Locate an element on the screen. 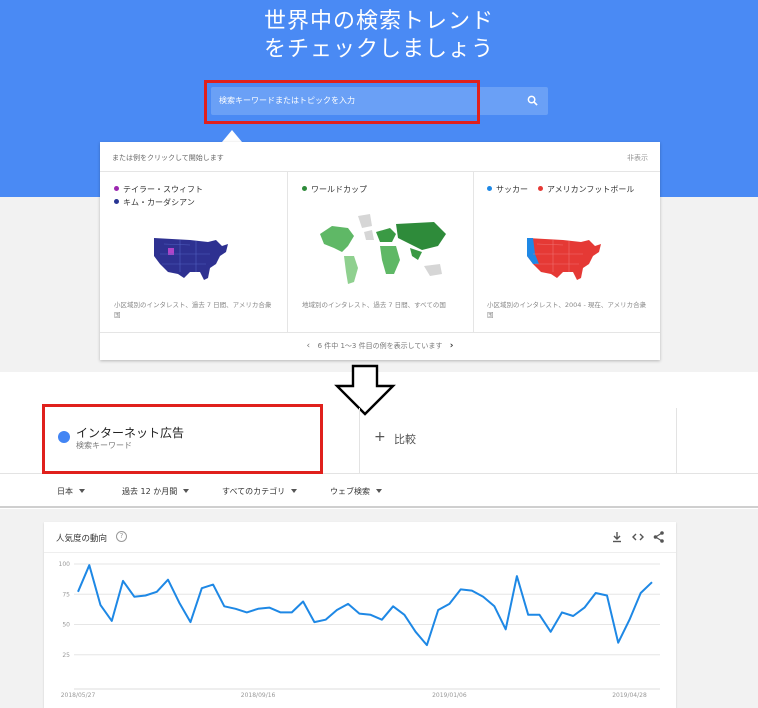  period-value: 過去 12 か月間 is located at coordinates (150, 491).